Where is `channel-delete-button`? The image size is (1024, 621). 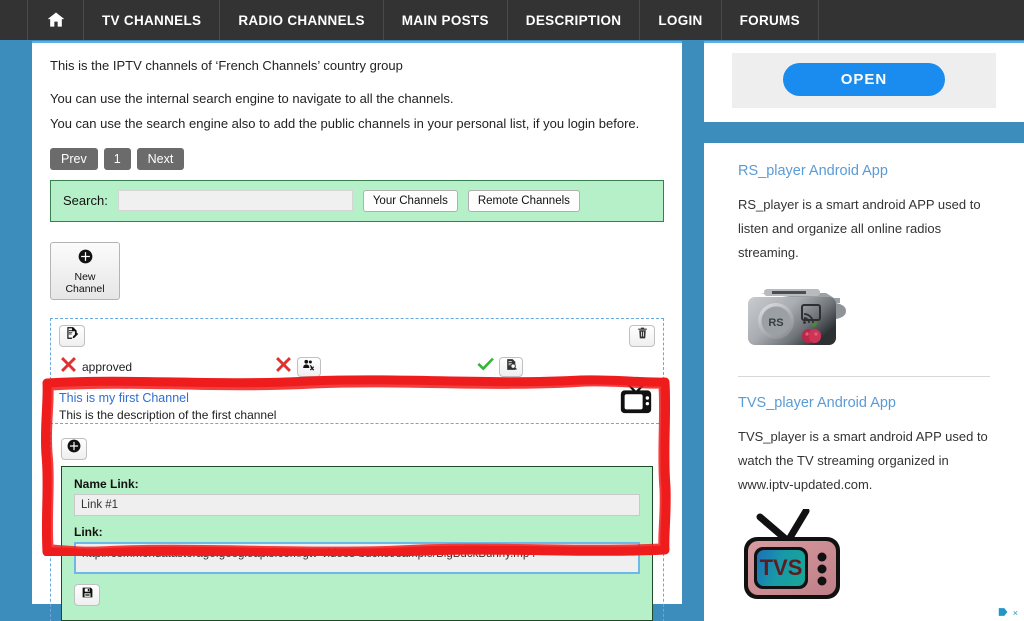
channel-delete-button is located at coordinates (642, 335).